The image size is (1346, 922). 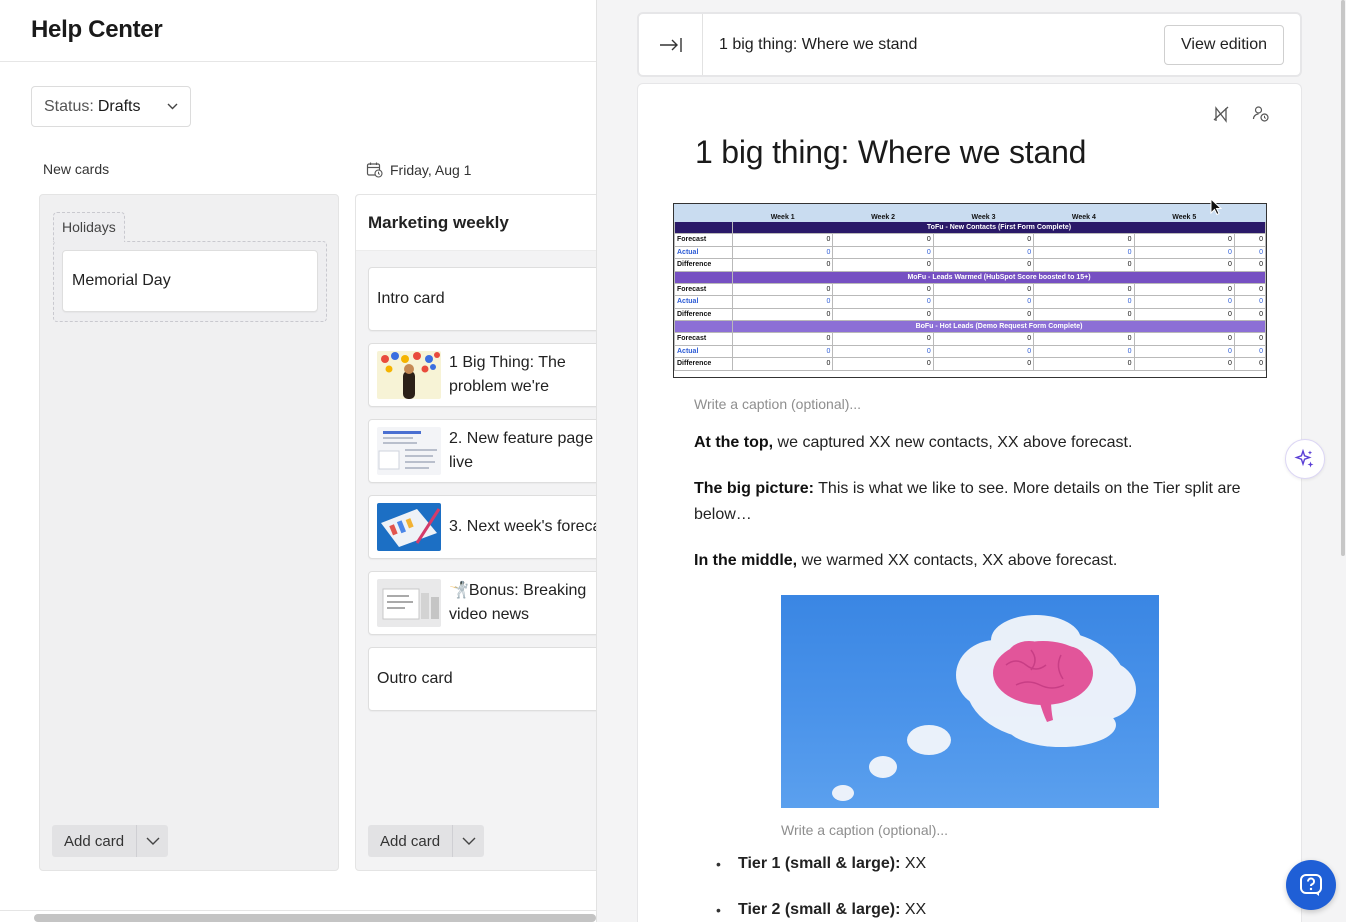 I want to click on brain-cloud-image, so click(x=970, y=701).